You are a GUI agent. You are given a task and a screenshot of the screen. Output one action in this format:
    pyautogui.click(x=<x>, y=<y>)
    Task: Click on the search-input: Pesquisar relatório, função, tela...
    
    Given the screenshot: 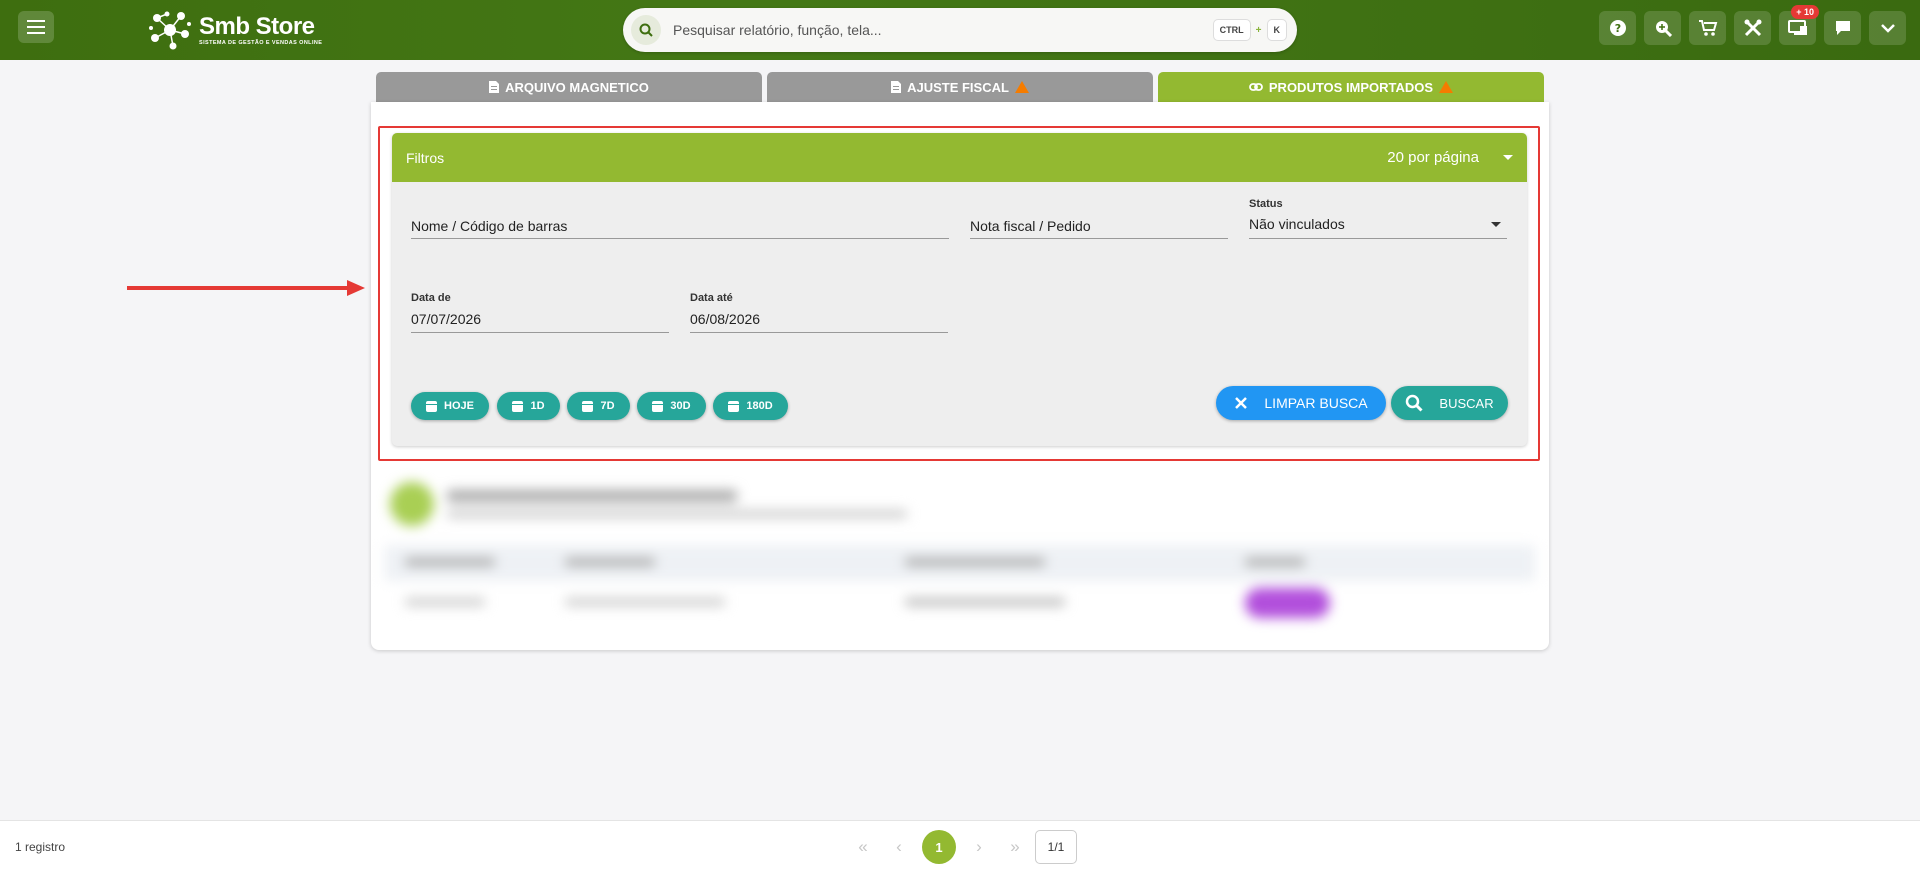 What is the action you would take?
    pyautogui.click(x=943, y=30)
    